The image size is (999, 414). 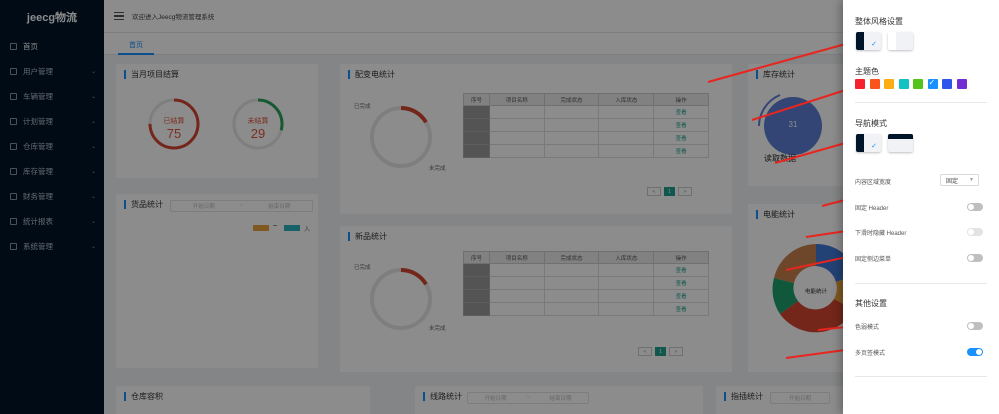 What do you see at coordinates (959, 180) in the screenshot?
I see `content-width-select: 固定 ▼` at bounding box center [959, 180].